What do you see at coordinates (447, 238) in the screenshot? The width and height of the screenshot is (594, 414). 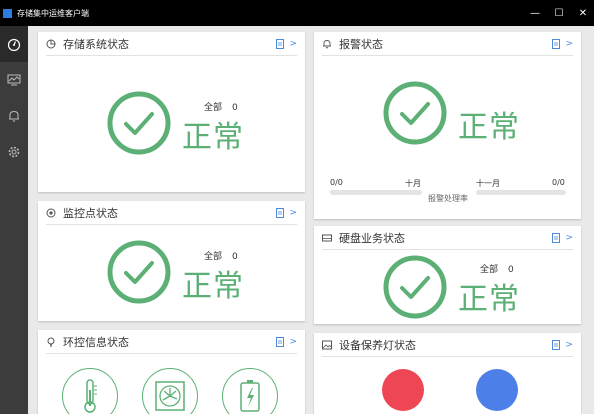 I see `card-header: 硬盘业务状态 >` at bounding box center [447, 238].